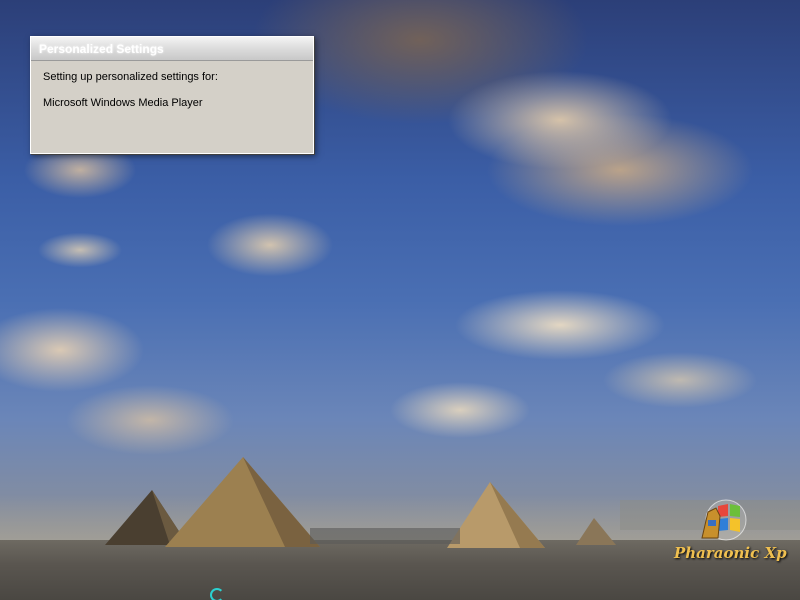 This screenshot has width=800, height=600. Describe the element at coordinates (730, 553) in the screenshot. I see `logo-text: Pharaonic Xp` at that location.